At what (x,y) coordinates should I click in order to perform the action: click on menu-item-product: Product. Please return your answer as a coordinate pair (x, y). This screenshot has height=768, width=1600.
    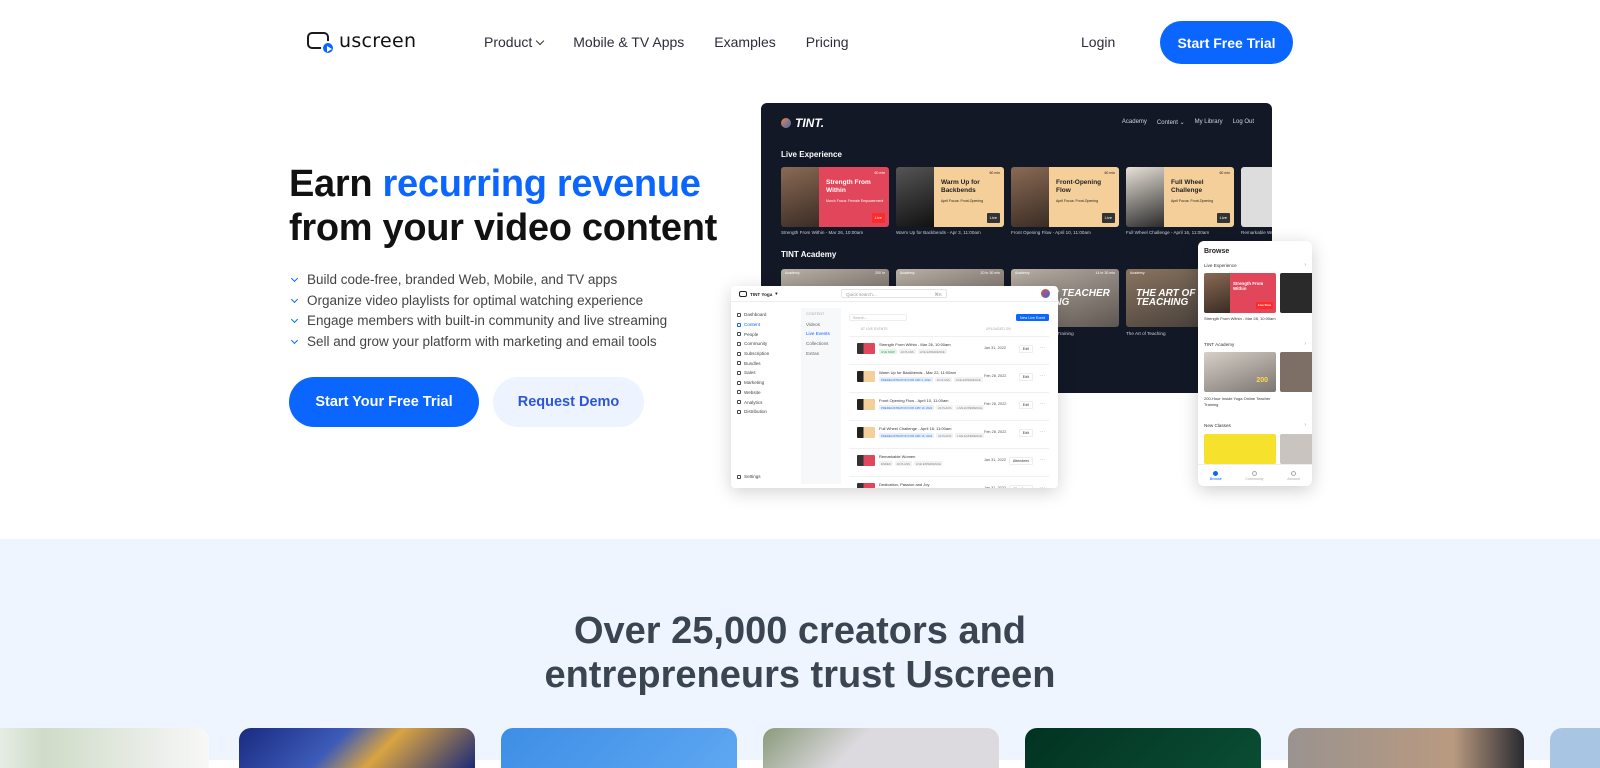
    Looking at the image, I should click on (514, 42).